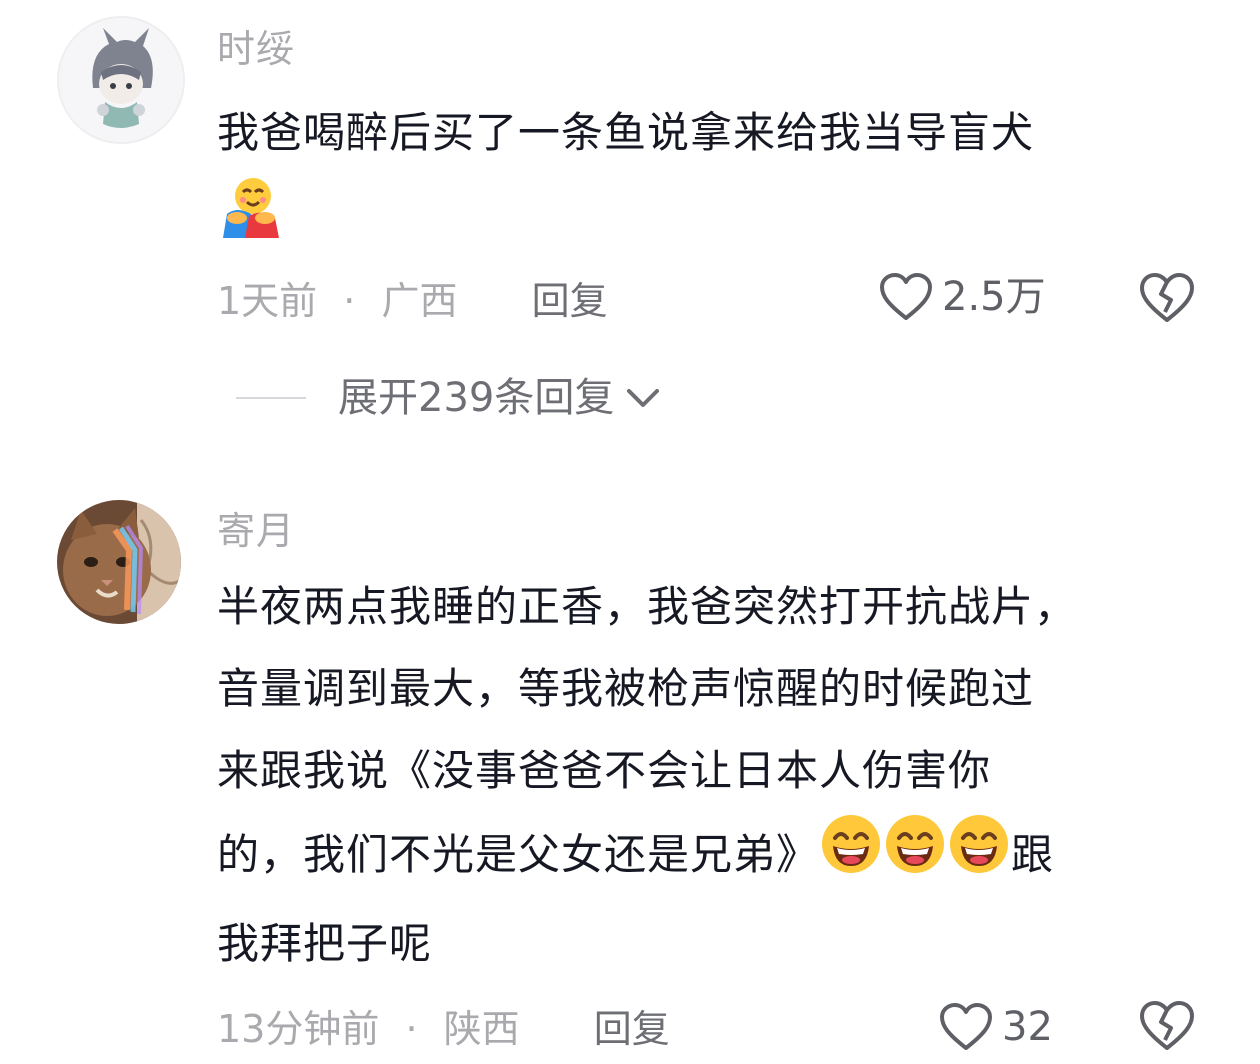 The image size is (1260, 1064). Describe the element at coordinates (1027, 1027) in the screenshot. I see `like-count: 32` at that location.